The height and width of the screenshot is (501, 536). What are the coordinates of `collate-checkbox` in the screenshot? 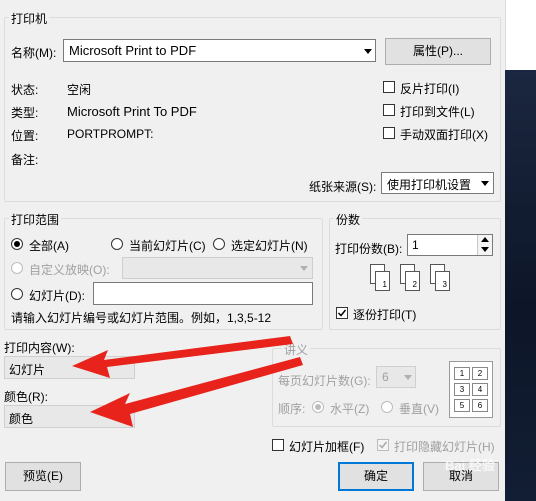 It's located at (342, 313).